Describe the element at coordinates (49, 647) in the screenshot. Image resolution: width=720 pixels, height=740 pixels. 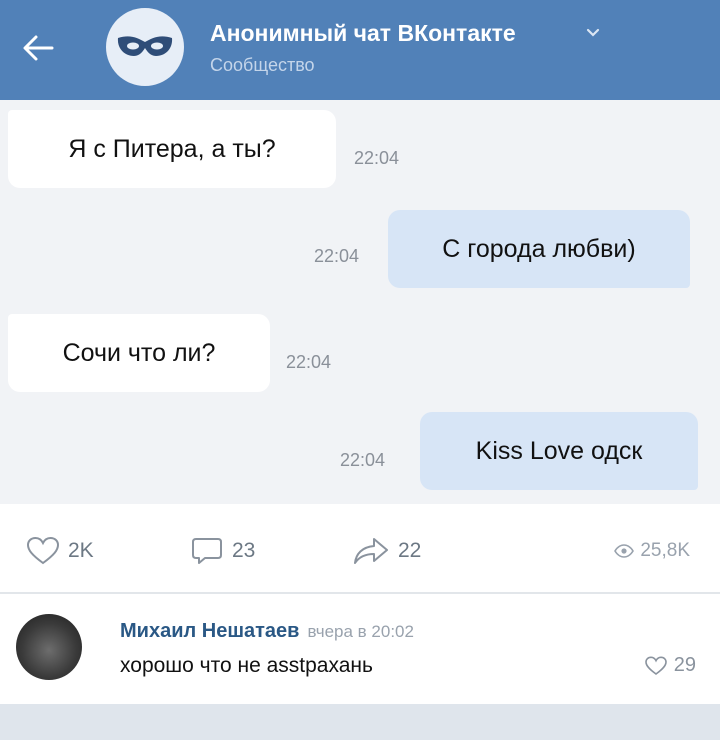
I see `avatar` at that location.